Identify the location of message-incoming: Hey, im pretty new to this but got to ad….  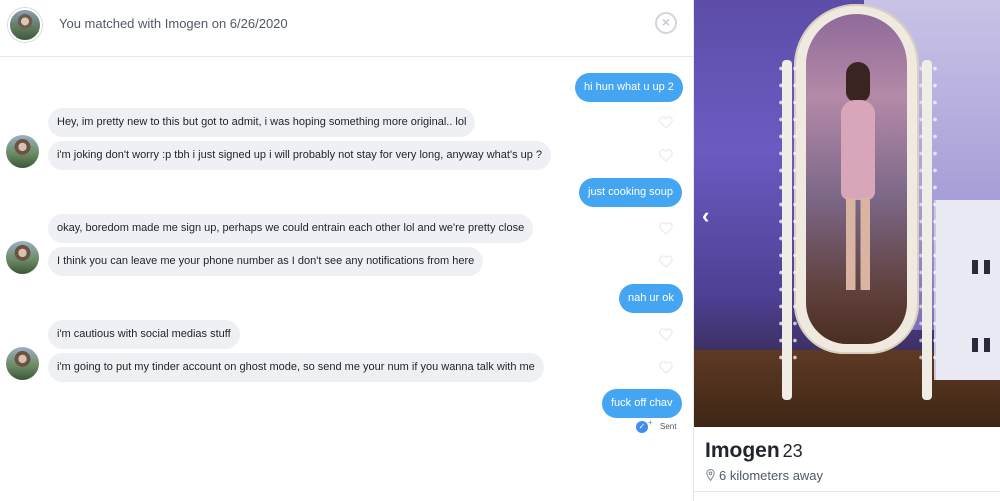
(262, 122).